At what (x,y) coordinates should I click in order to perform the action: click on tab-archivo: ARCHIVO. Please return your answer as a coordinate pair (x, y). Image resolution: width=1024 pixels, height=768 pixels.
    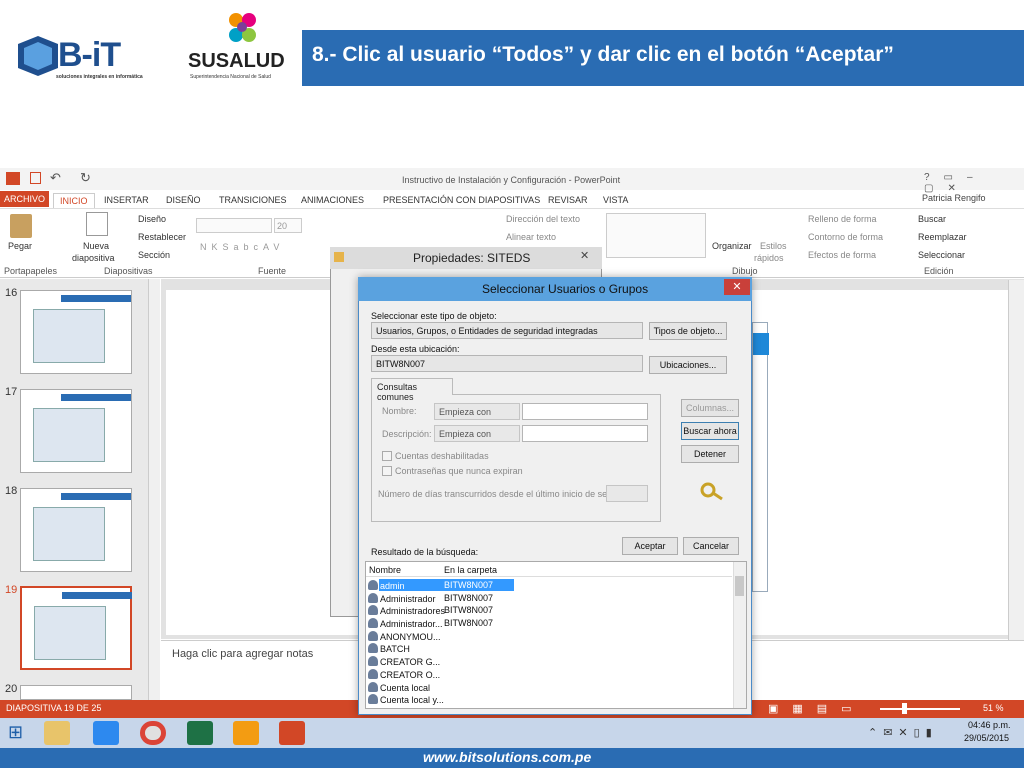
    Looking at the image, I should click on (25, 199).